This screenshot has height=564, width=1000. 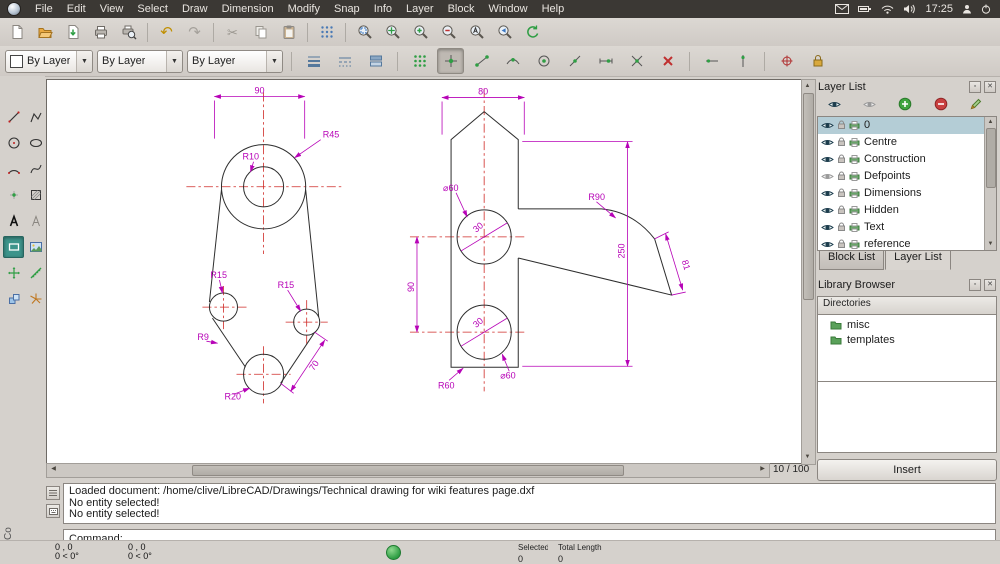 I want to click on snap-grid-button, so click(x=419, y=61).